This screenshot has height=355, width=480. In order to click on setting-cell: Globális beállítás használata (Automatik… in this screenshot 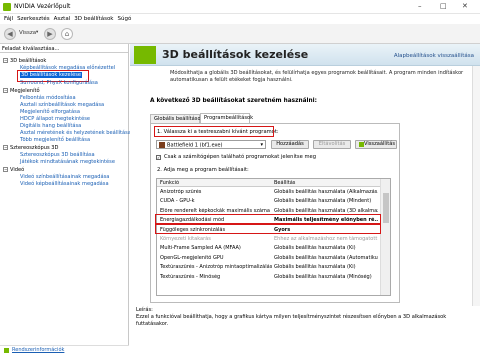, I will do `click(326, 257)`.